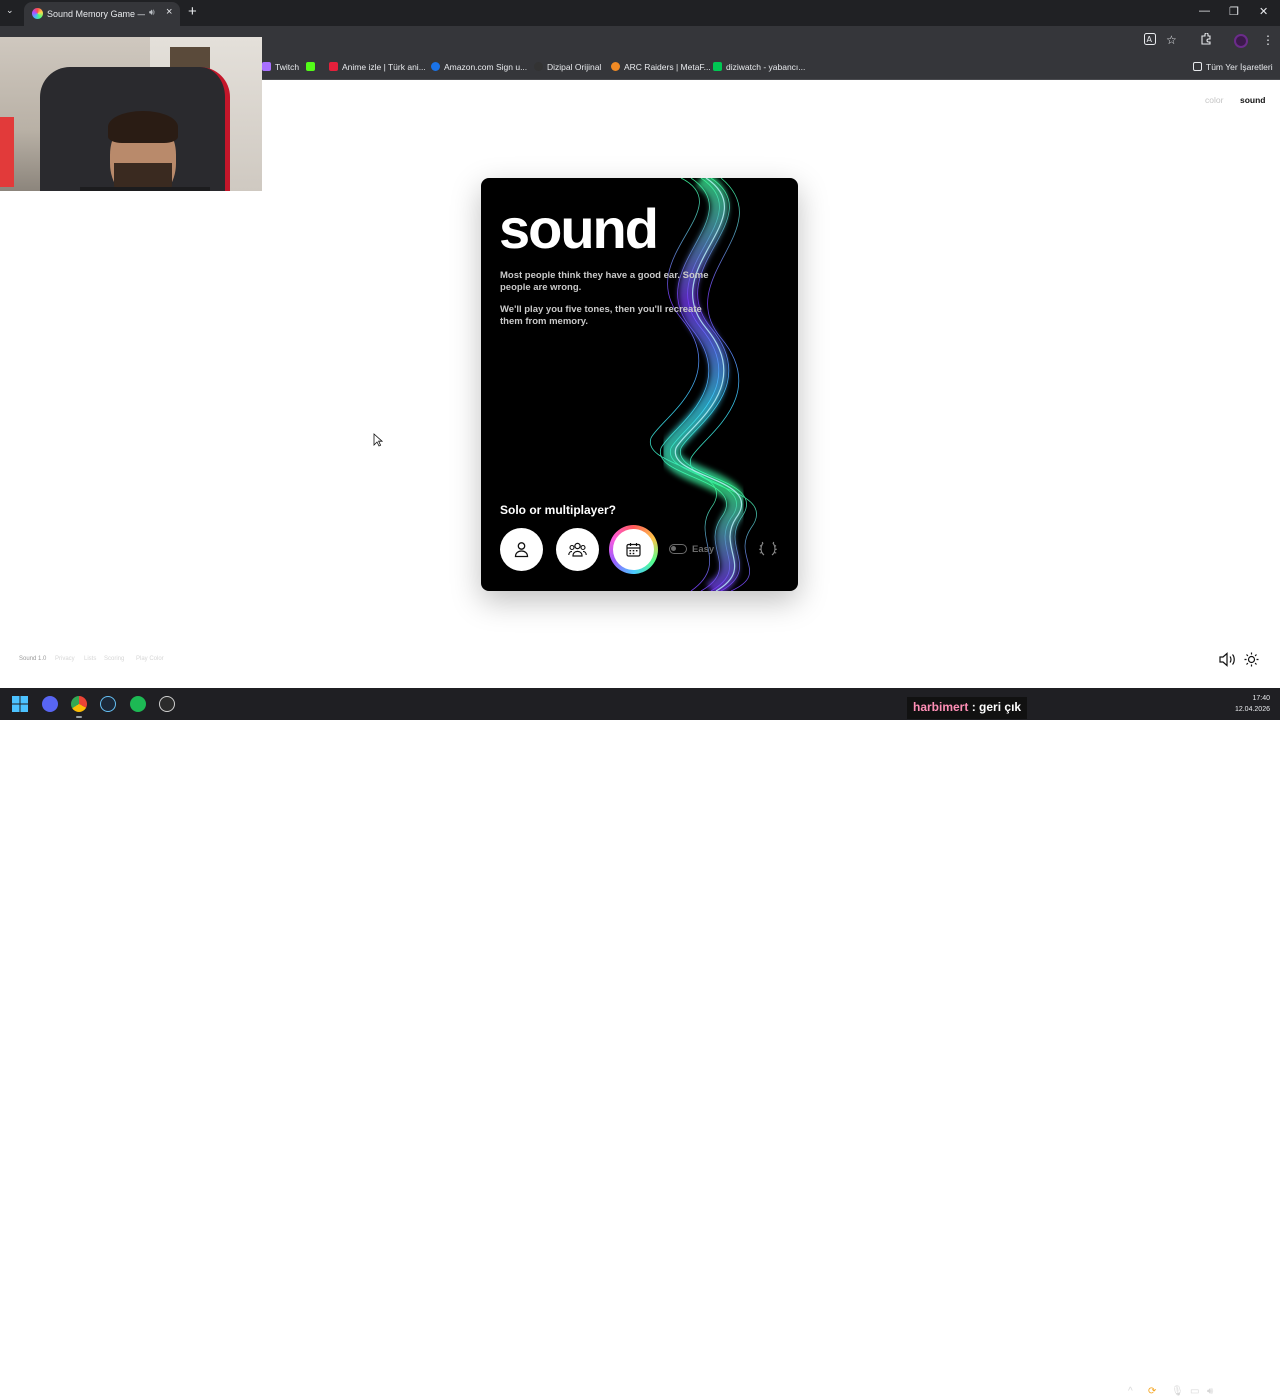 This screenshot has width=1280, height=1397. What do you see at coordinates (1253, 100) in the screenshot?
I see `nav-sound-link: sound` at bounding box center [1253, 100].